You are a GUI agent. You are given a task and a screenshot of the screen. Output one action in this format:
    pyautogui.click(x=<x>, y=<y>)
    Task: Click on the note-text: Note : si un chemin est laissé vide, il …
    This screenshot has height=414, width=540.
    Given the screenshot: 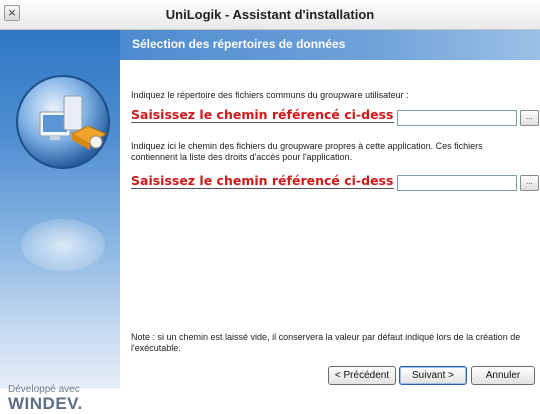 What is the action you would take?
    pyautogui.click(x=326, y=342)
    